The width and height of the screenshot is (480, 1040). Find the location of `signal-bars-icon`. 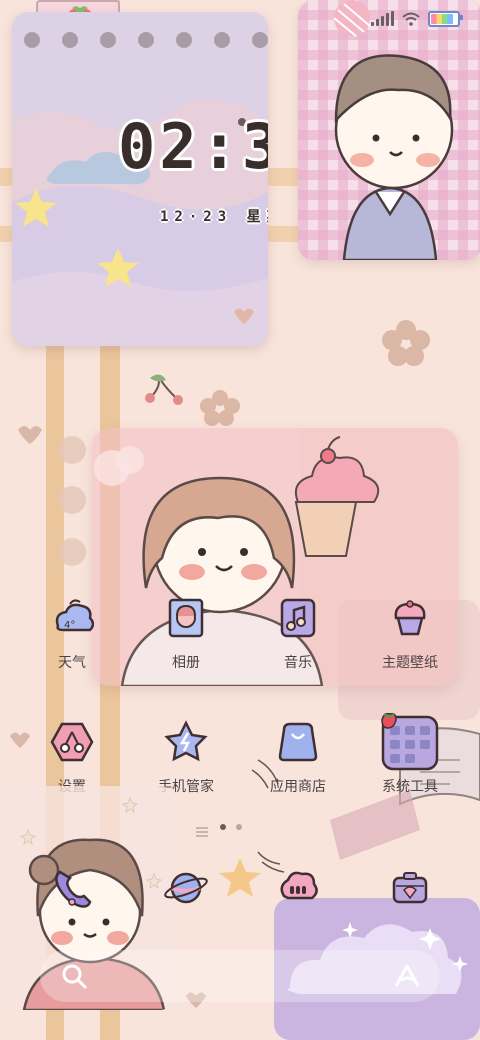

signal-bars-icon is located at coordinates (382, 18).